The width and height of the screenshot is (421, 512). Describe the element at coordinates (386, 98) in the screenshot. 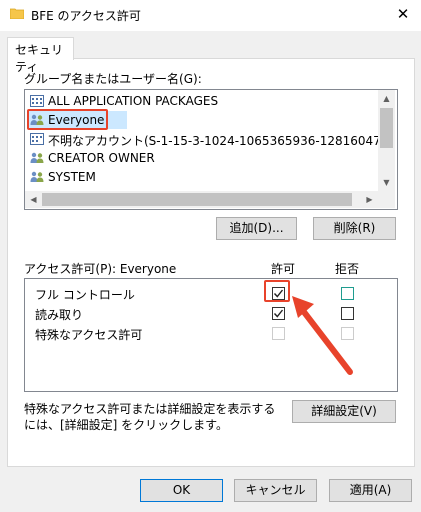

I see `scroll-up-icon: ▲` at that location.